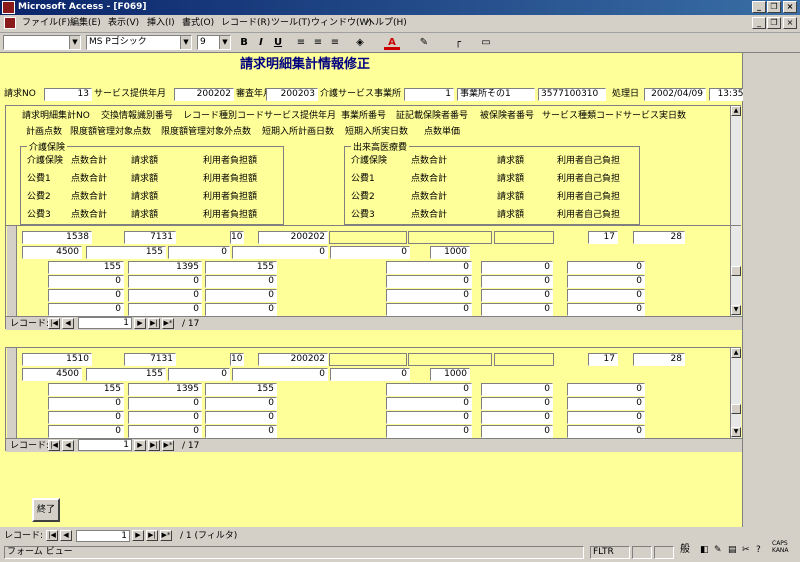  I want to click on kaigo-field-2-0: 0, so click(86, 295).